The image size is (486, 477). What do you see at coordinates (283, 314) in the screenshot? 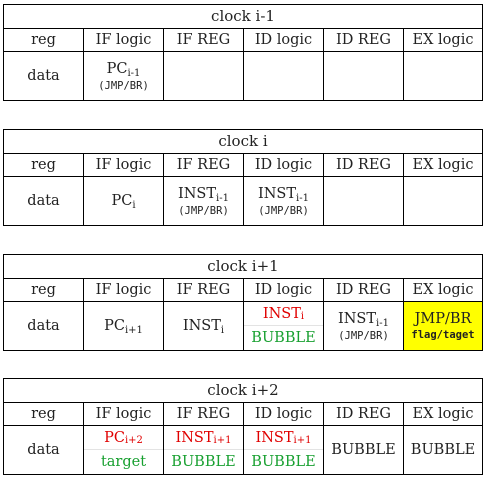
I see `cell-upper: INST i` at bounding box center [283, 314].